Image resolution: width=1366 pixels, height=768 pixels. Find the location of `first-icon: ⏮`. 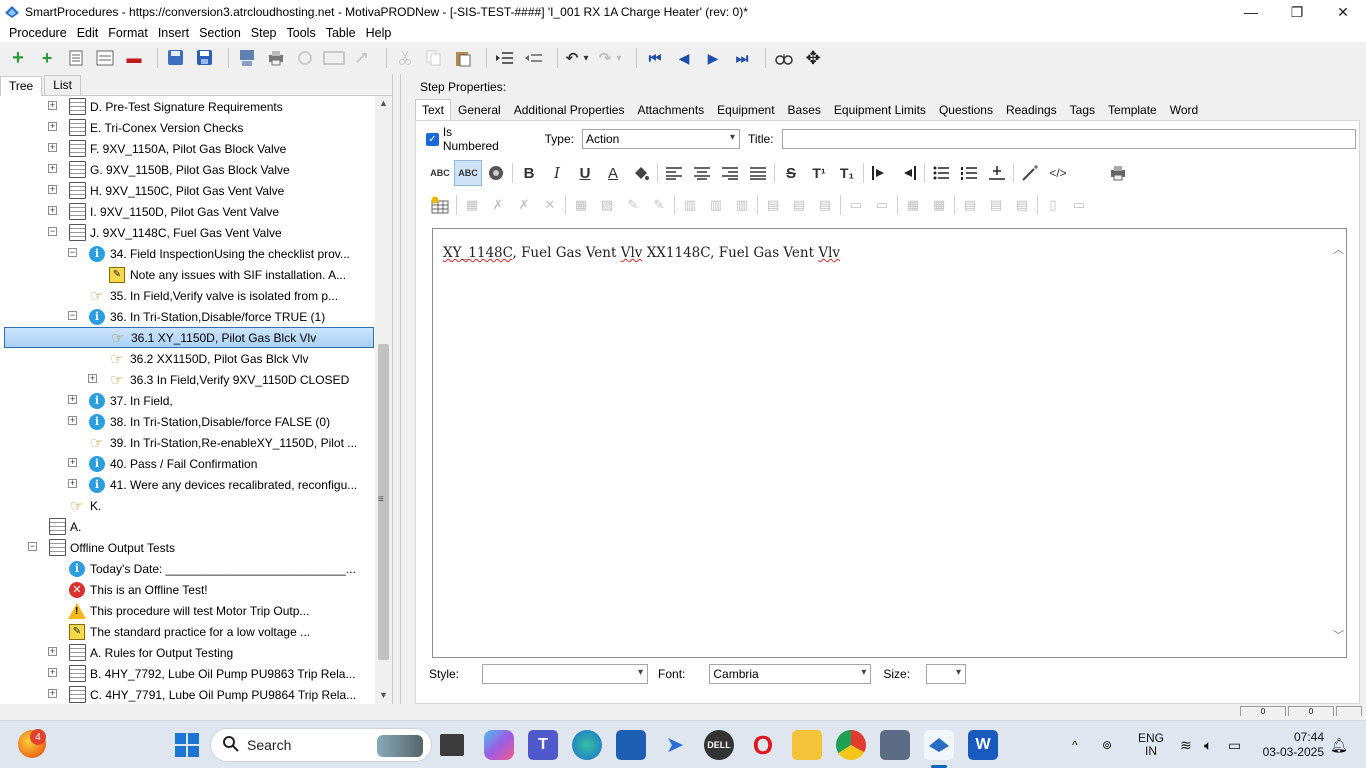

first-icon: ⏮ is located at coordinates (655, 58).